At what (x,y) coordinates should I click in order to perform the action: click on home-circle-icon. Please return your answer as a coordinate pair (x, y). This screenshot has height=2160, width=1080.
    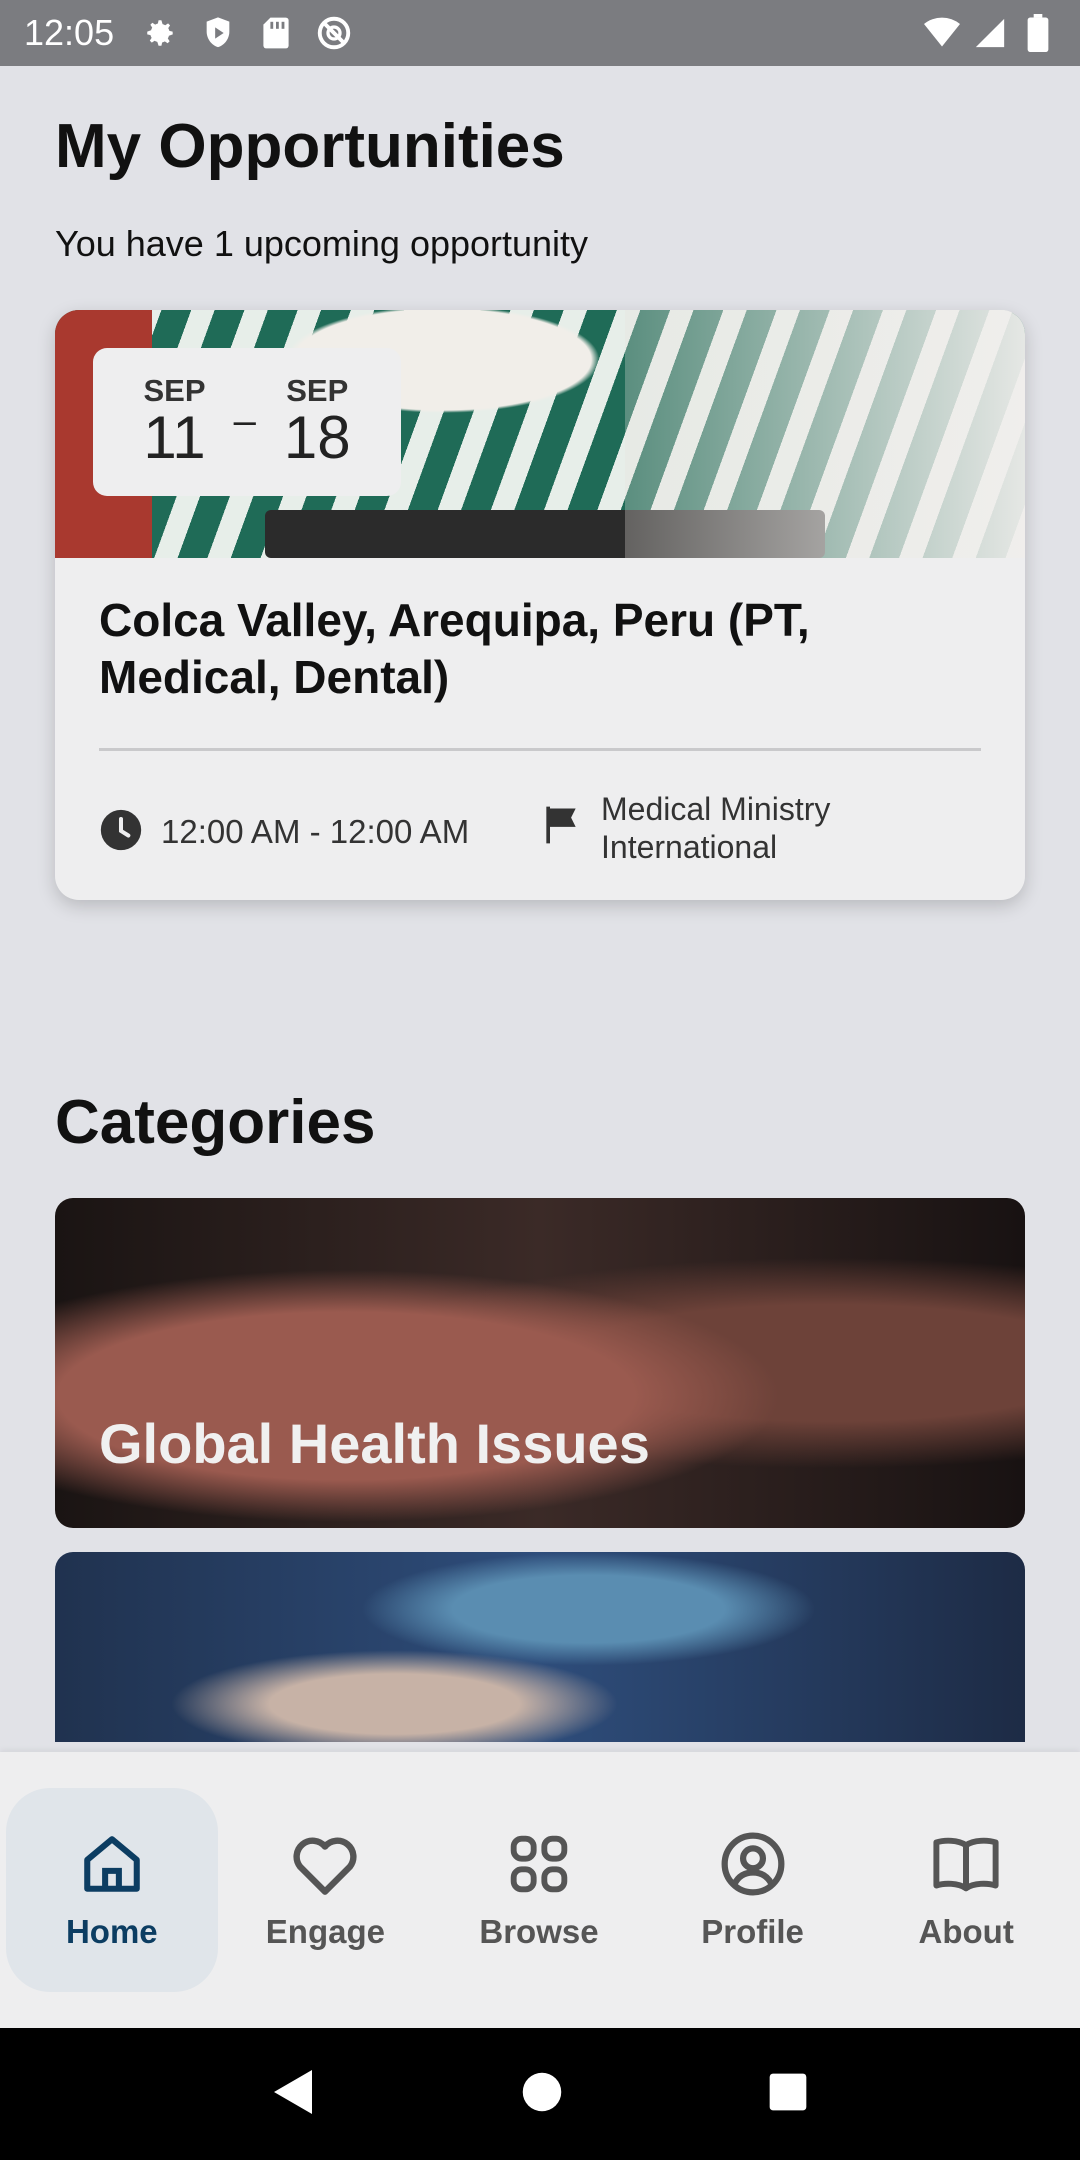
    Looking at the image, I should click on (542, 2094).